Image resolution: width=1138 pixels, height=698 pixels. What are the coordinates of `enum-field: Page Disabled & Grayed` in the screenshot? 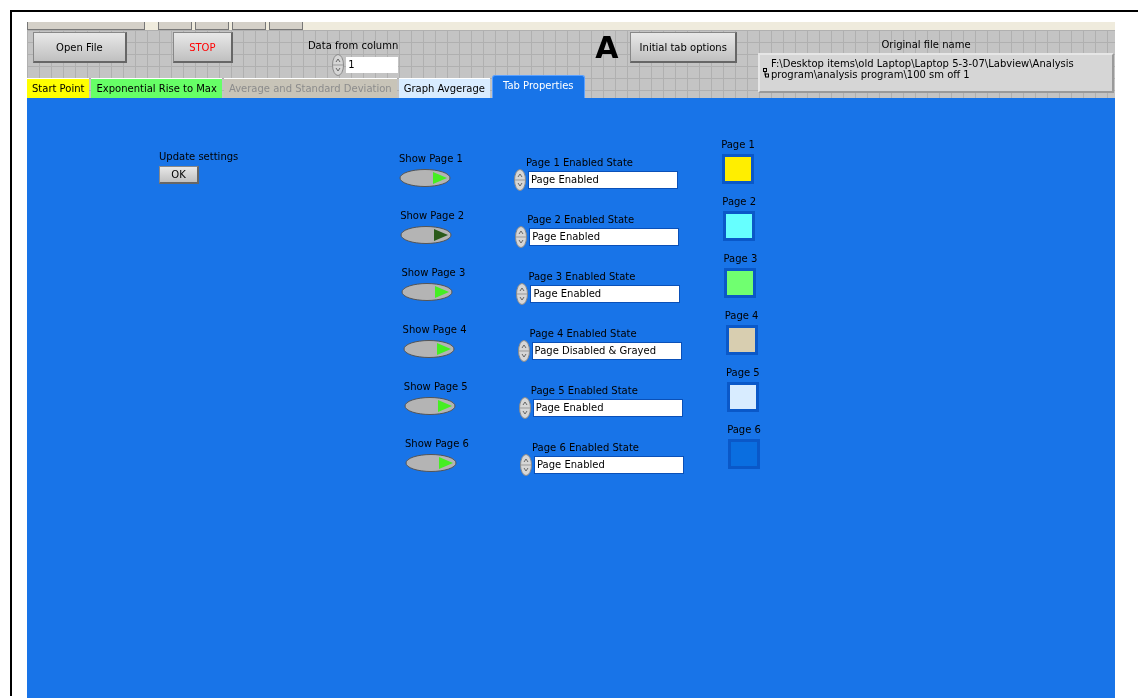 It's located at (606, 351).